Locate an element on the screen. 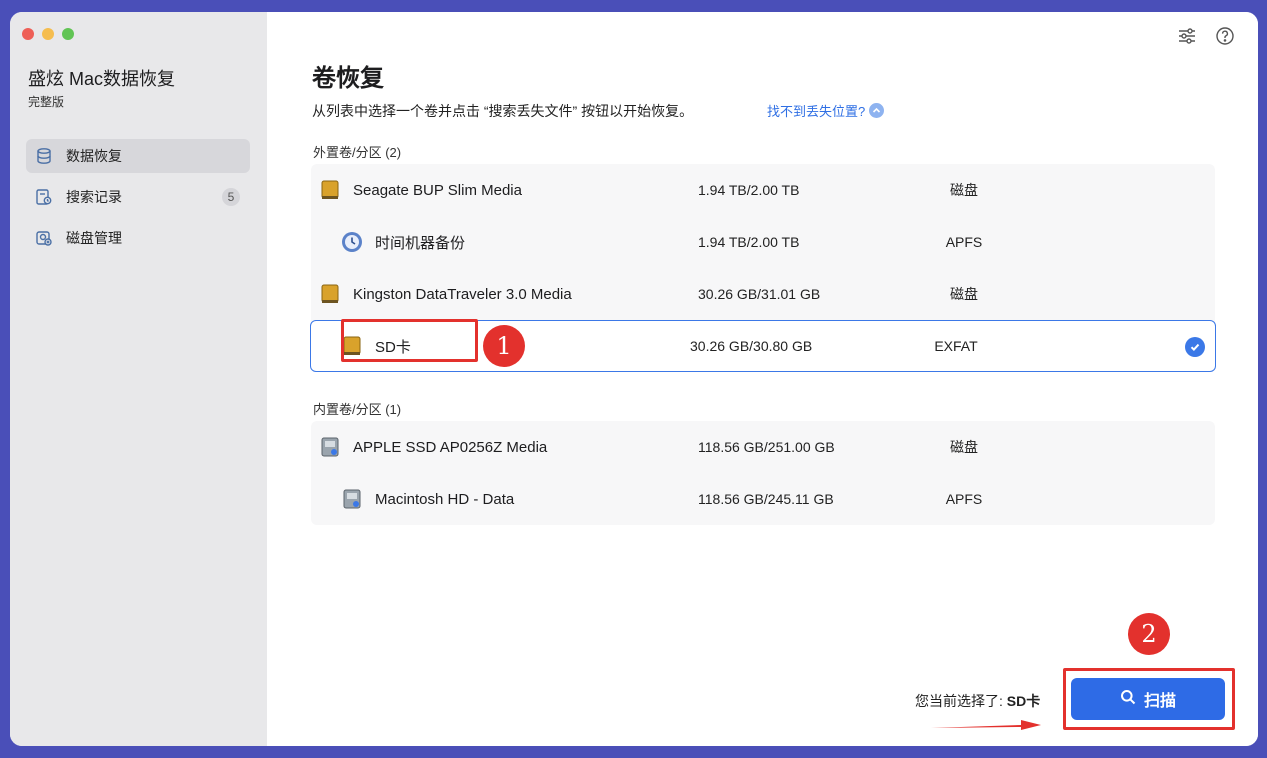  sidebar-item-label: 数据恢复 is located at coordinates (94, 156).